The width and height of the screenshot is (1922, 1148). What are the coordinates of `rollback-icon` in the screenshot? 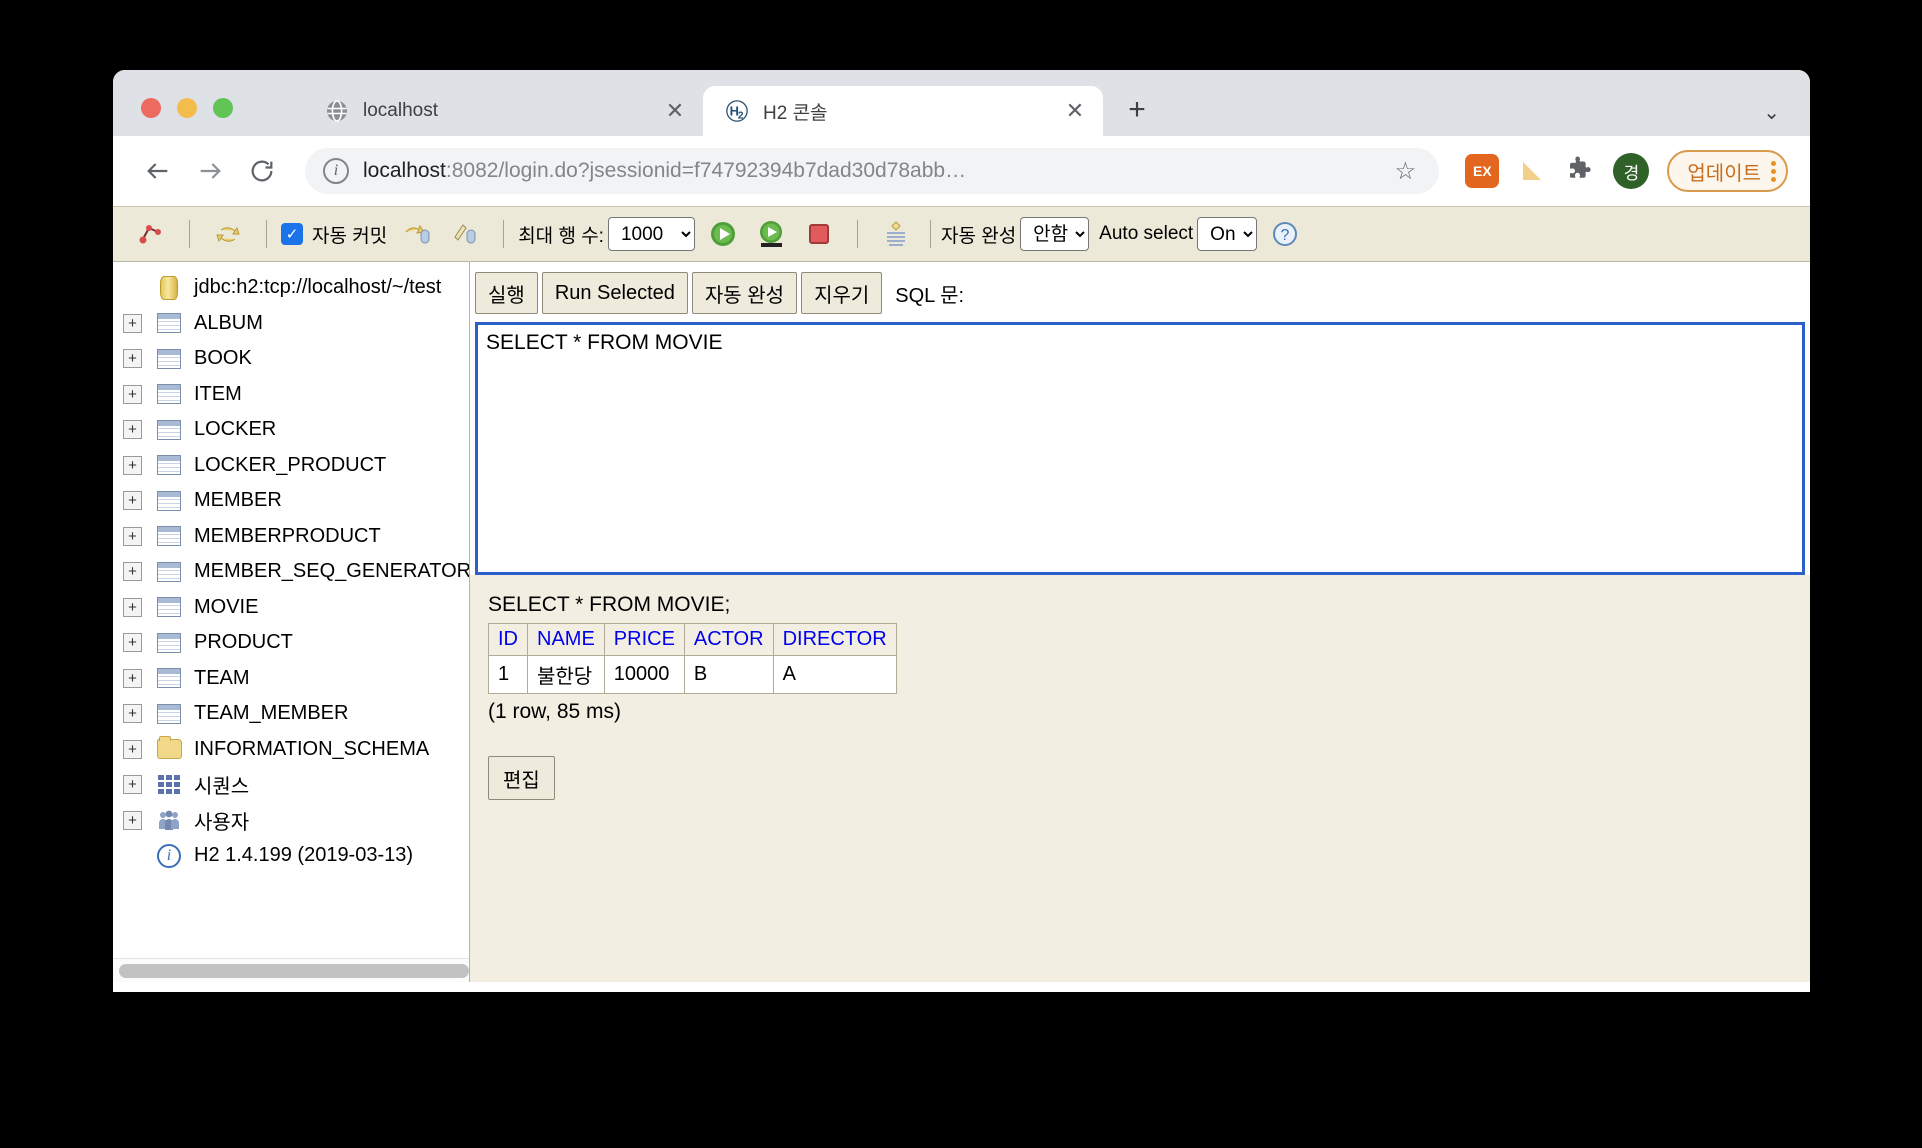 It's located at (417, 234).